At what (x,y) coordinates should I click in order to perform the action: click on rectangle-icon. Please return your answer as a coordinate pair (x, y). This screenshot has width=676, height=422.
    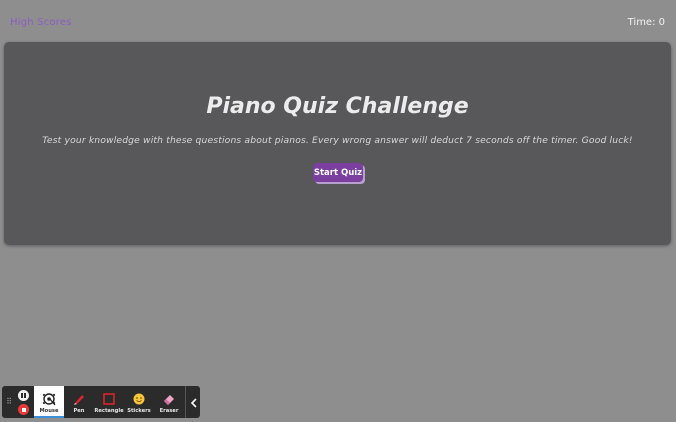
    Looking at the image, I should click on (109, 399).